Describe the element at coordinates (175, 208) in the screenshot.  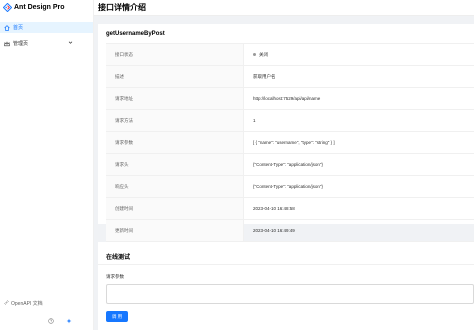
I see `row-label: 创建时间` at that location.